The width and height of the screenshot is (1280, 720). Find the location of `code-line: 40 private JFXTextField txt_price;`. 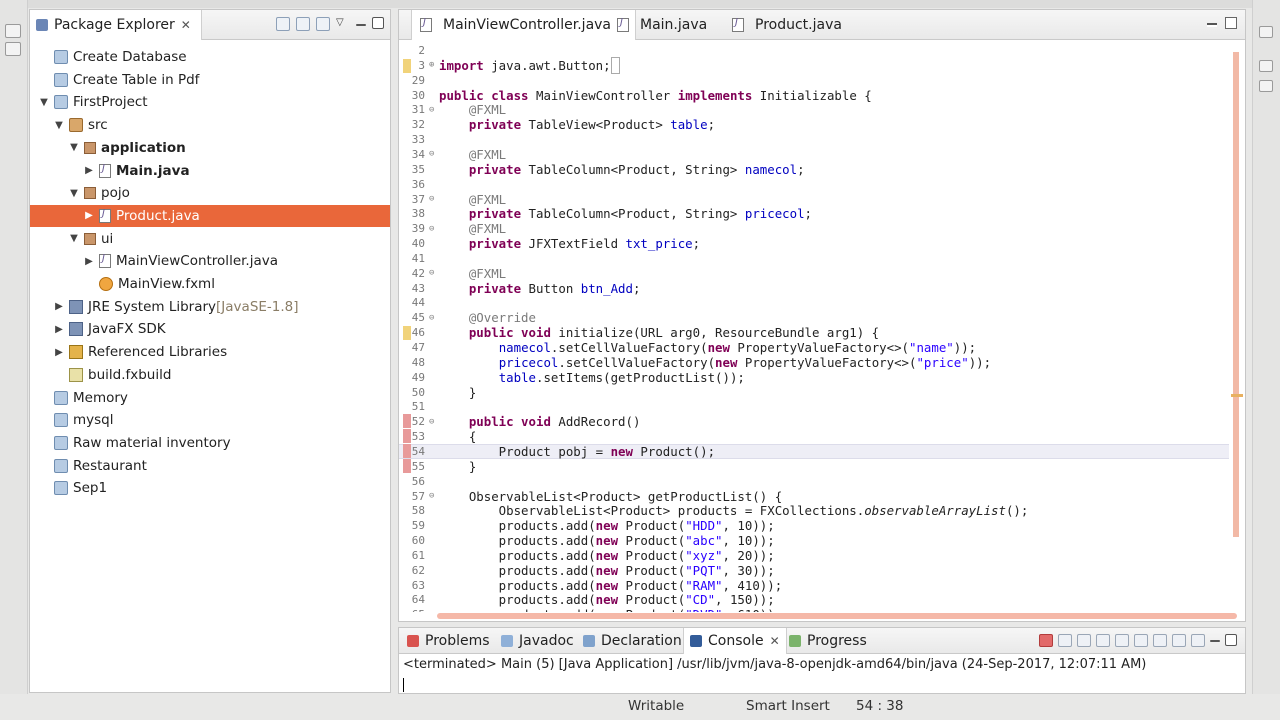

code-line: 40 private JFXTextField txt_price; is located at coordinates (814, 243).